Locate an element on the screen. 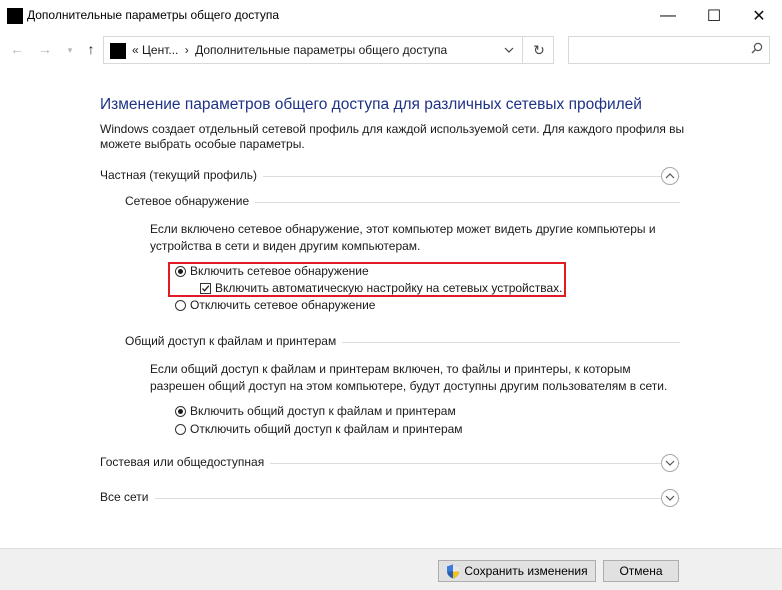  footer-bar: Сохранить изменения Отмена is located at coordinates (391, 569).